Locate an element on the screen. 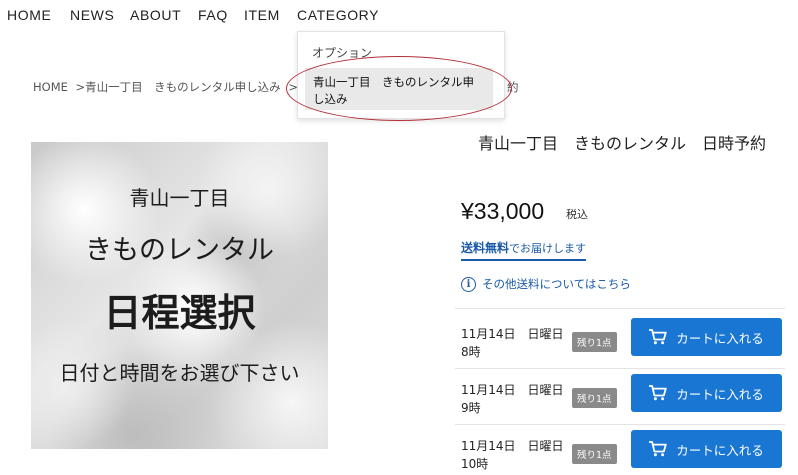 This screenshot has width=798, height=475. slot-time-text: 10時 is located at coordinates (475, 464).